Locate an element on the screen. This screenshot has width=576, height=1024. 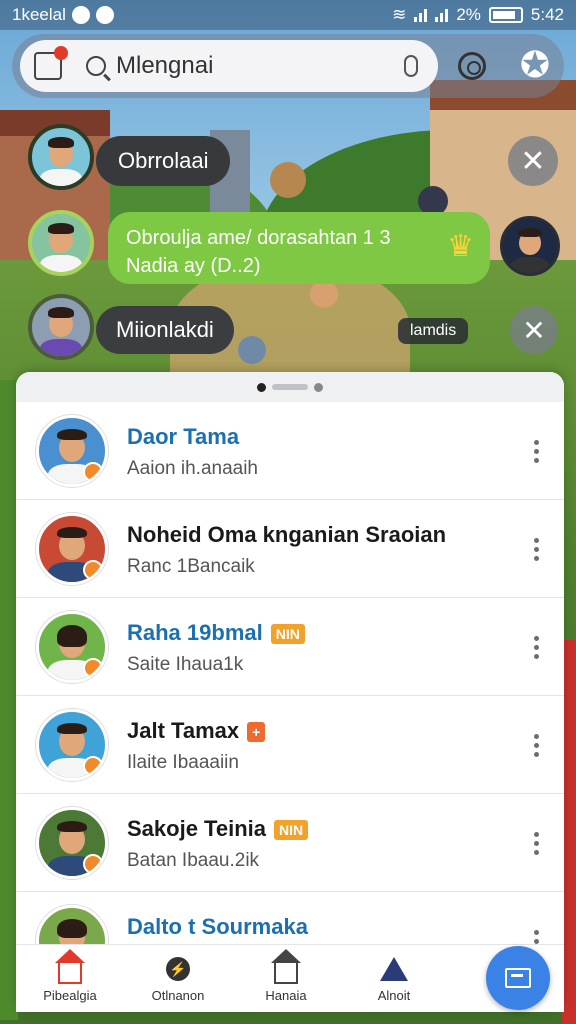
contact-status: Aaion ih.anaaih is located at coordinates (192, 468).